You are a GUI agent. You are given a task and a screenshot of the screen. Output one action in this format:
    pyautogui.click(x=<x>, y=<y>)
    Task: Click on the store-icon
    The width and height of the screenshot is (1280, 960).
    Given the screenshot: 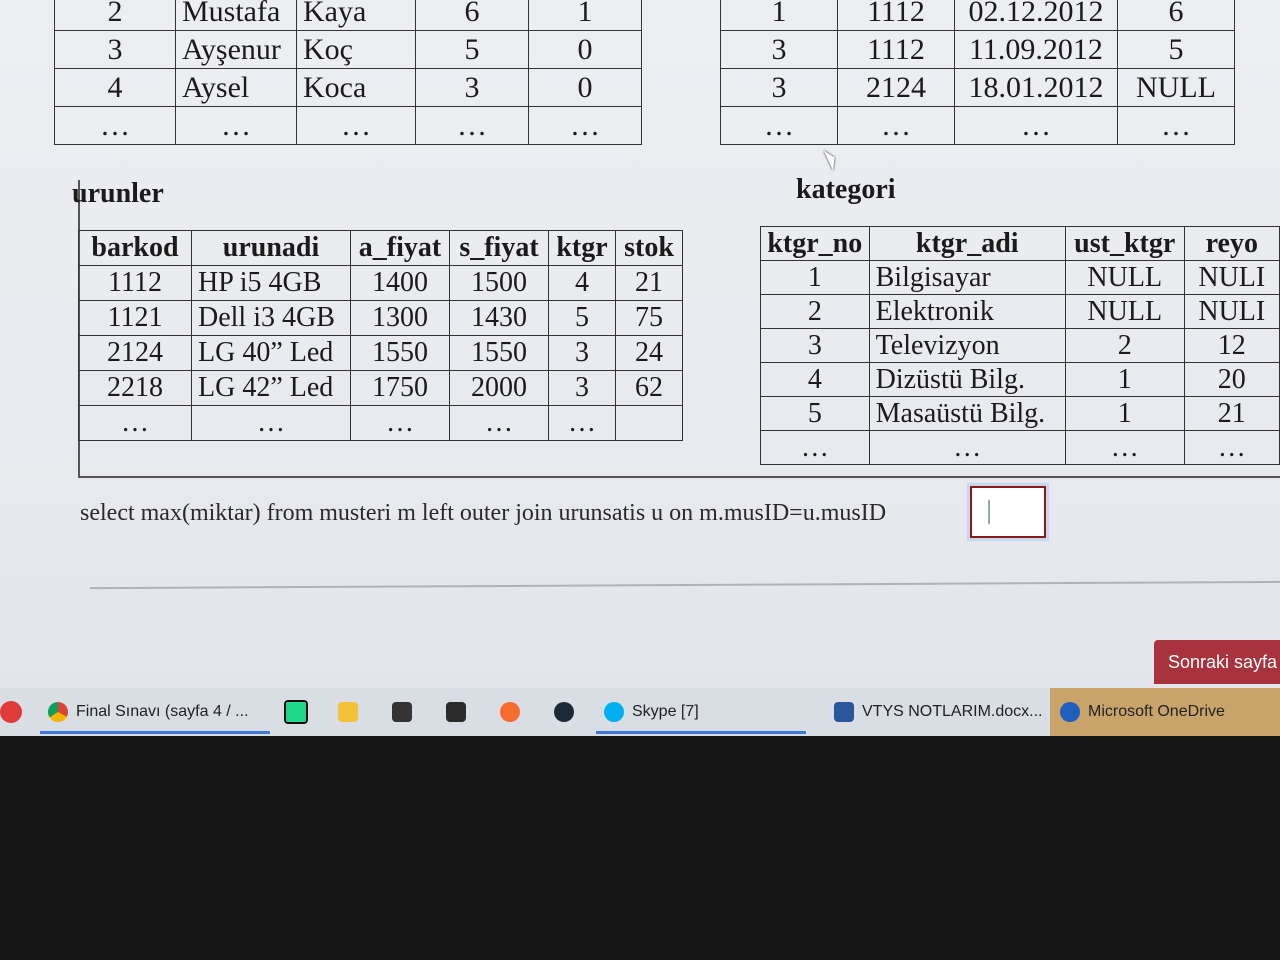 What is the action you would take?
    pyautogui.click(x=402, y=712)
    